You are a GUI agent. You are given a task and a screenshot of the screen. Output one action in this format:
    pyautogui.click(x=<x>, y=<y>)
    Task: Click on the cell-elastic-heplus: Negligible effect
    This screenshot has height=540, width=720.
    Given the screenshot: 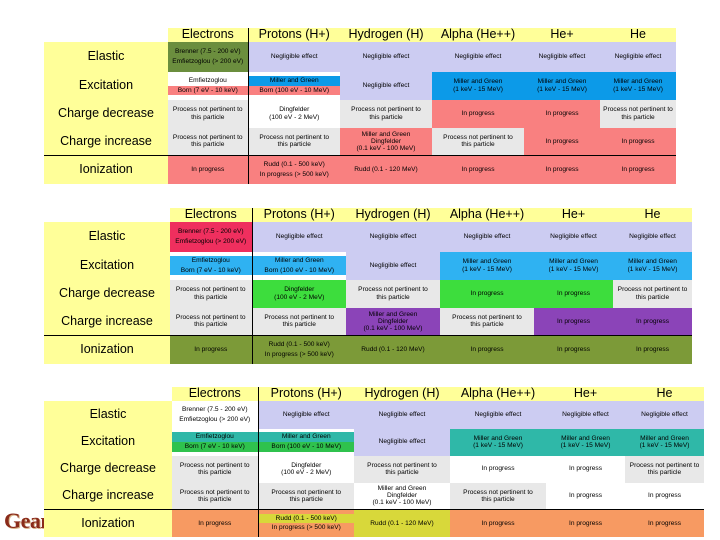 What is the action you would take?
    pyautogui.click(x=562, y=56)
    